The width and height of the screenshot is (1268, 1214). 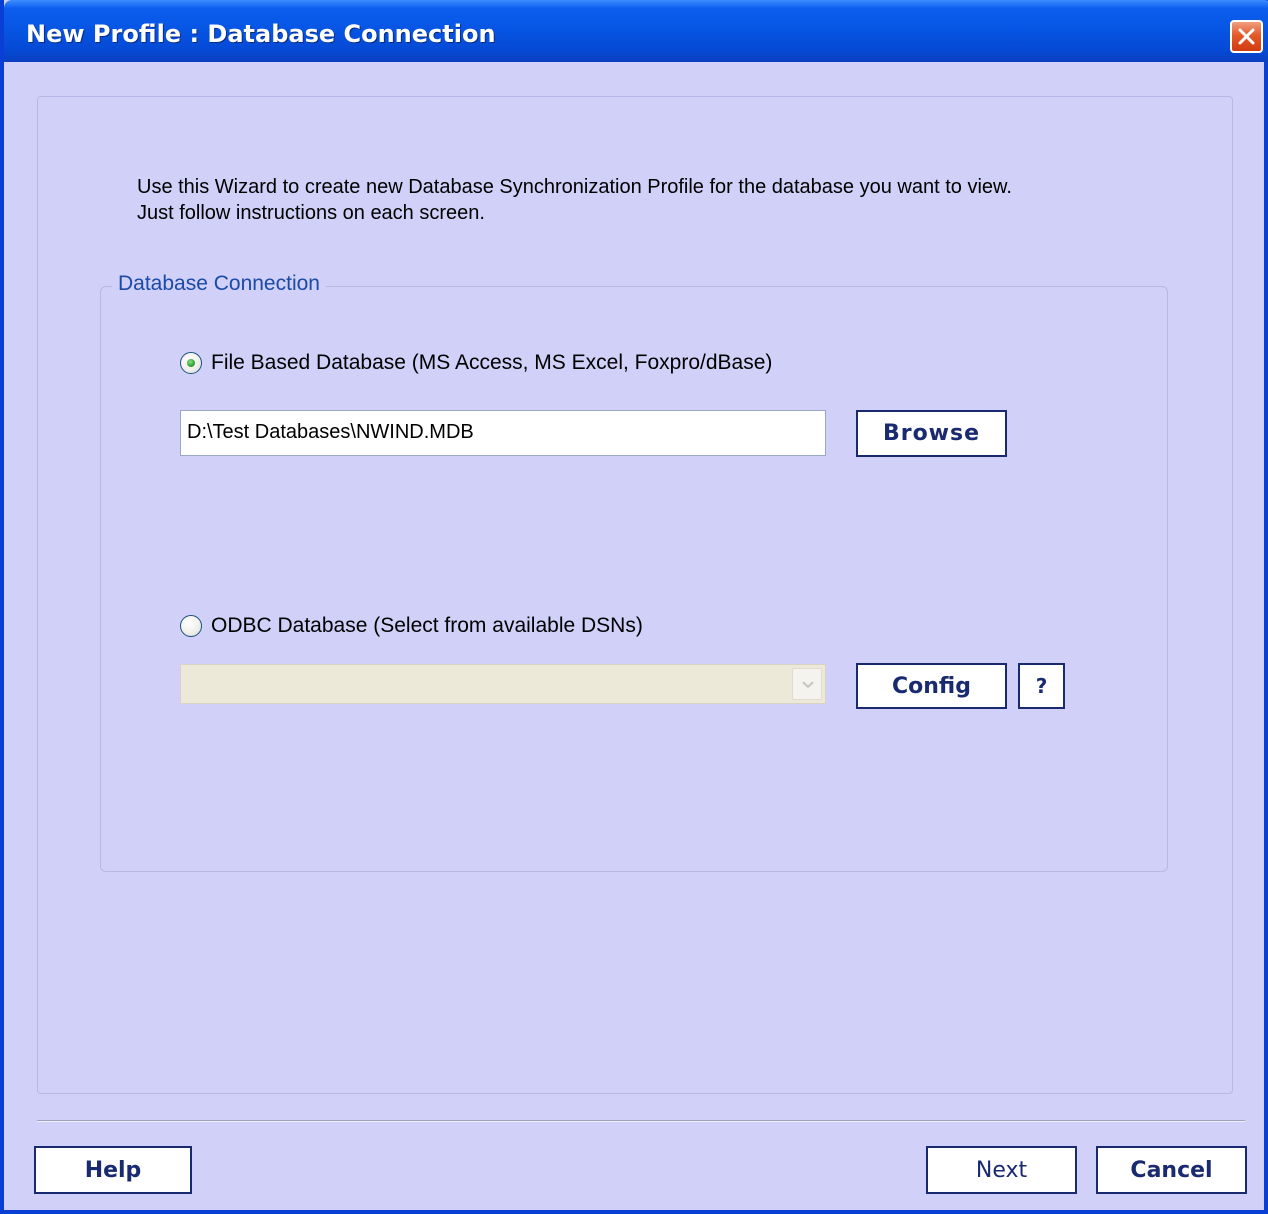 I want to click on close-x-icon, so click(x=1246, y=36).